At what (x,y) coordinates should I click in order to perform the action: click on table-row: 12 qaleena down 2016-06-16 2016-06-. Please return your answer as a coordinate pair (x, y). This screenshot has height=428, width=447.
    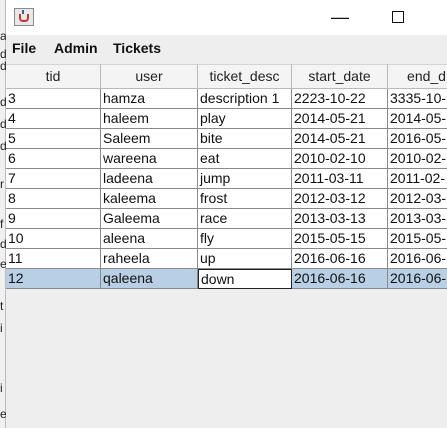
    Looking at the image, I should click on (226, 279).